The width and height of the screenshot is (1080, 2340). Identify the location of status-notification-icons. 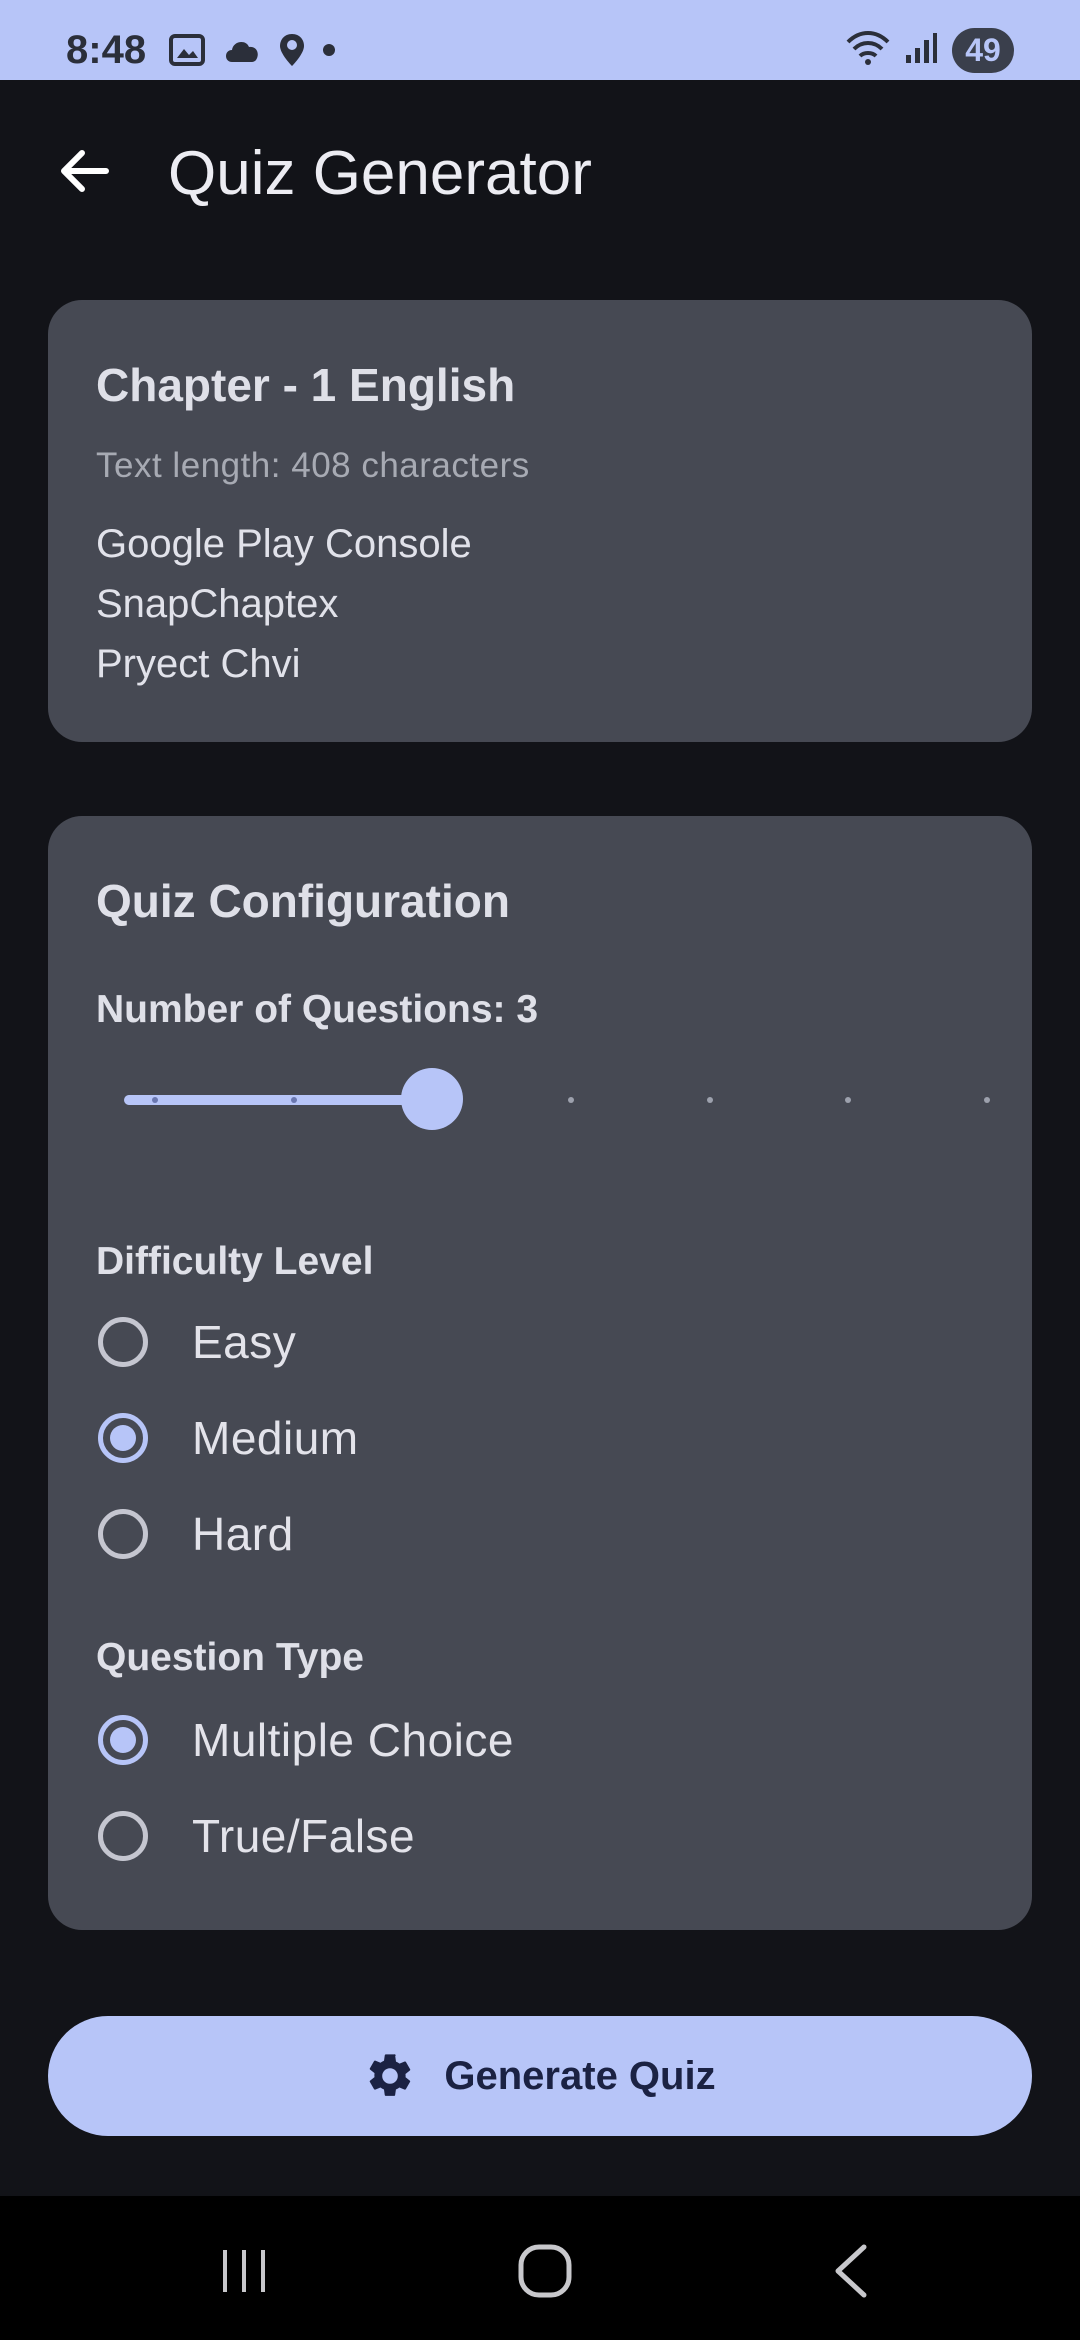
(252, 52).